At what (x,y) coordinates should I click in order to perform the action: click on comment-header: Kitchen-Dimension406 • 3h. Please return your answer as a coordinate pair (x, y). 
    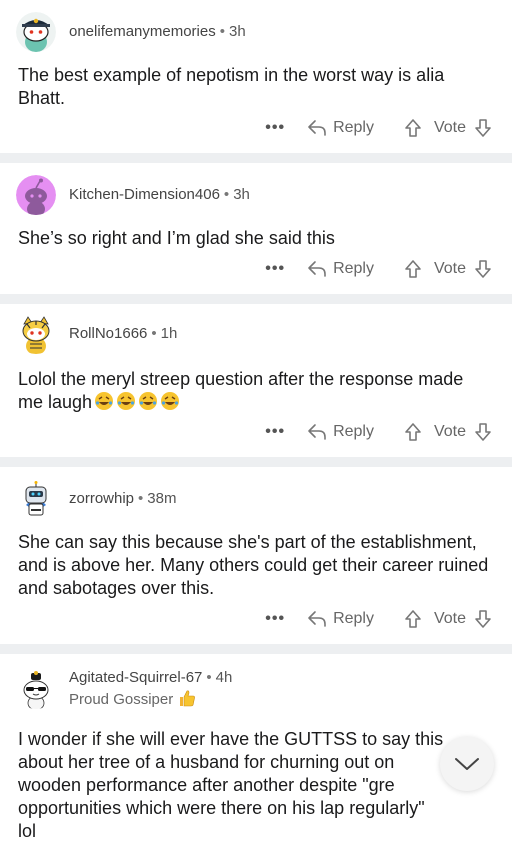
    Looking at the image, I should click on (133, 195).